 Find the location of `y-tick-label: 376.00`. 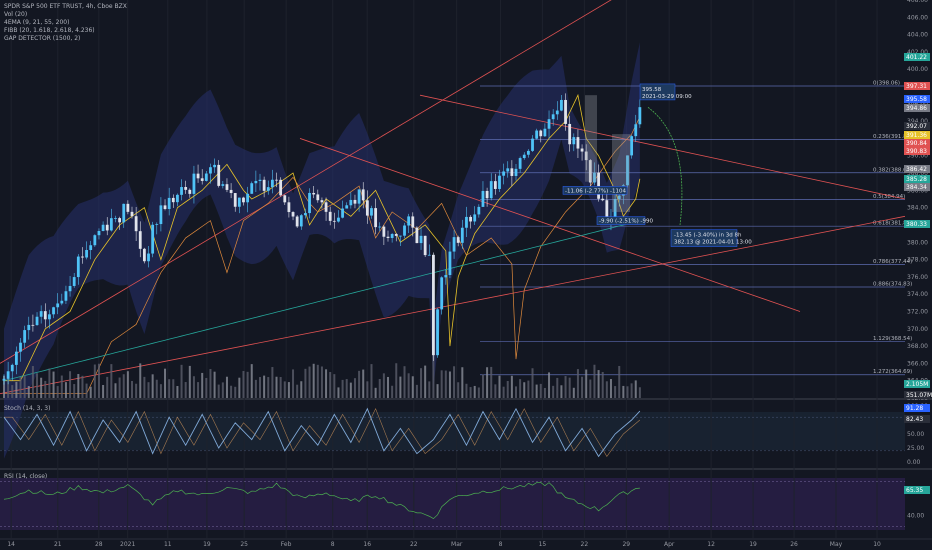

y-tick-label: 376.00 is located at coordinates (917, 277).